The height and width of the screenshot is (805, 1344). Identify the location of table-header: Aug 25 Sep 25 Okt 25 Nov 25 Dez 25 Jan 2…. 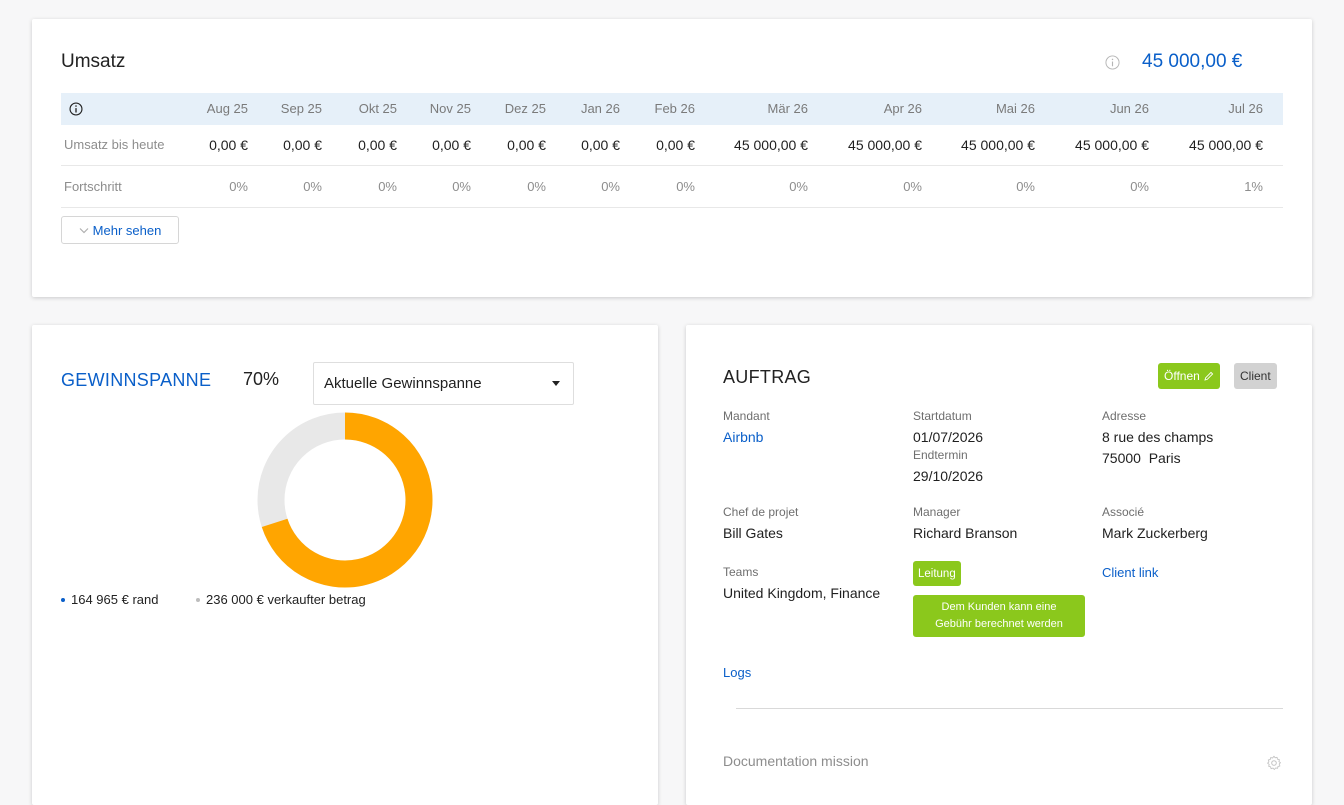
(672, 109).